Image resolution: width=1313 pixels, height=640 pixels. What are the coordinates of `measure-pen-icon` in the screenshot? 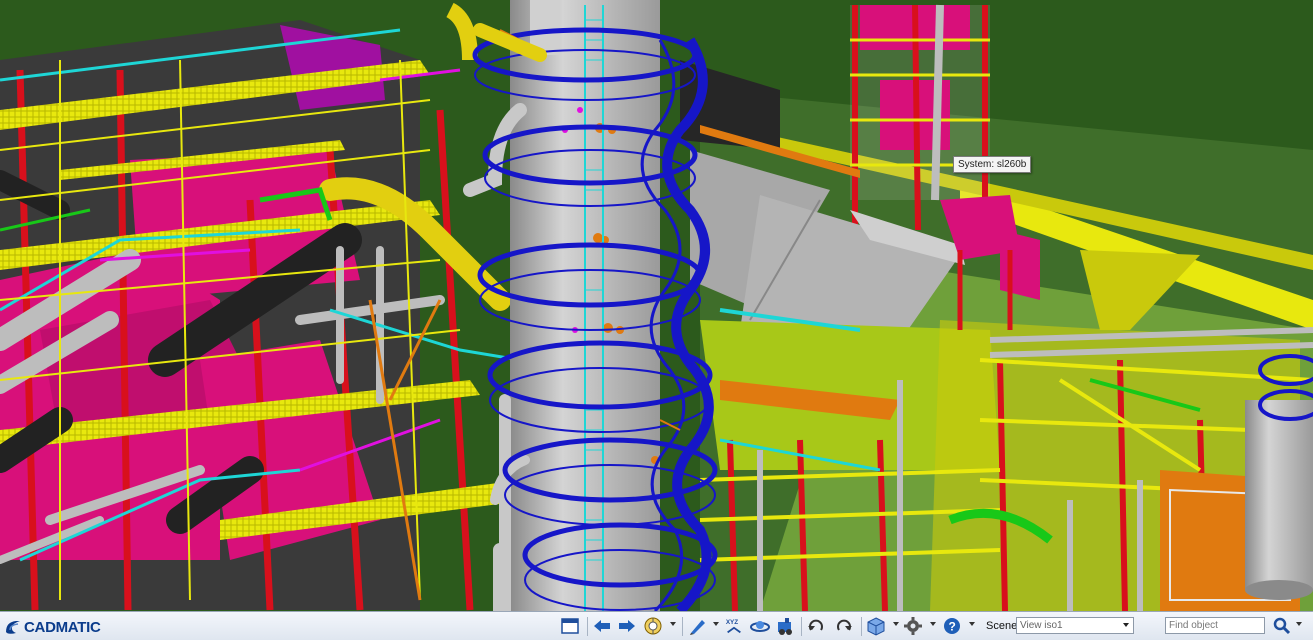 It's located at (698, 626).